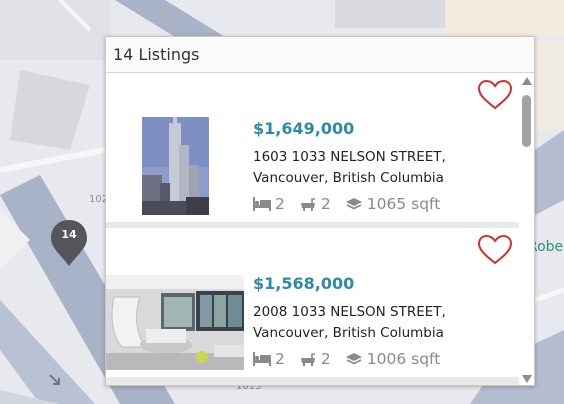 Image resolution: width=564 pixels, height=404 pixels. I want to click on scroll-thumb, so click(526, 121).